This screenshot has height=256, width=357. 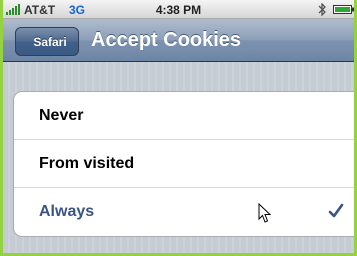 What do you see at coordinates (265, 213) in the screenshot?
I see `mouse-cursor-icon` at bounding box center [265, 213].